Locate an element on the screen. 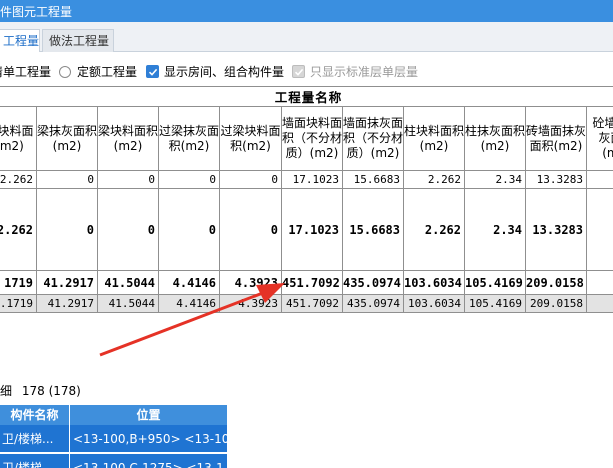 This screenshot has width=613, height=468. column-header: 墙面抹灰面积（不分材质）(m2) is located at coordinates (373, 138).